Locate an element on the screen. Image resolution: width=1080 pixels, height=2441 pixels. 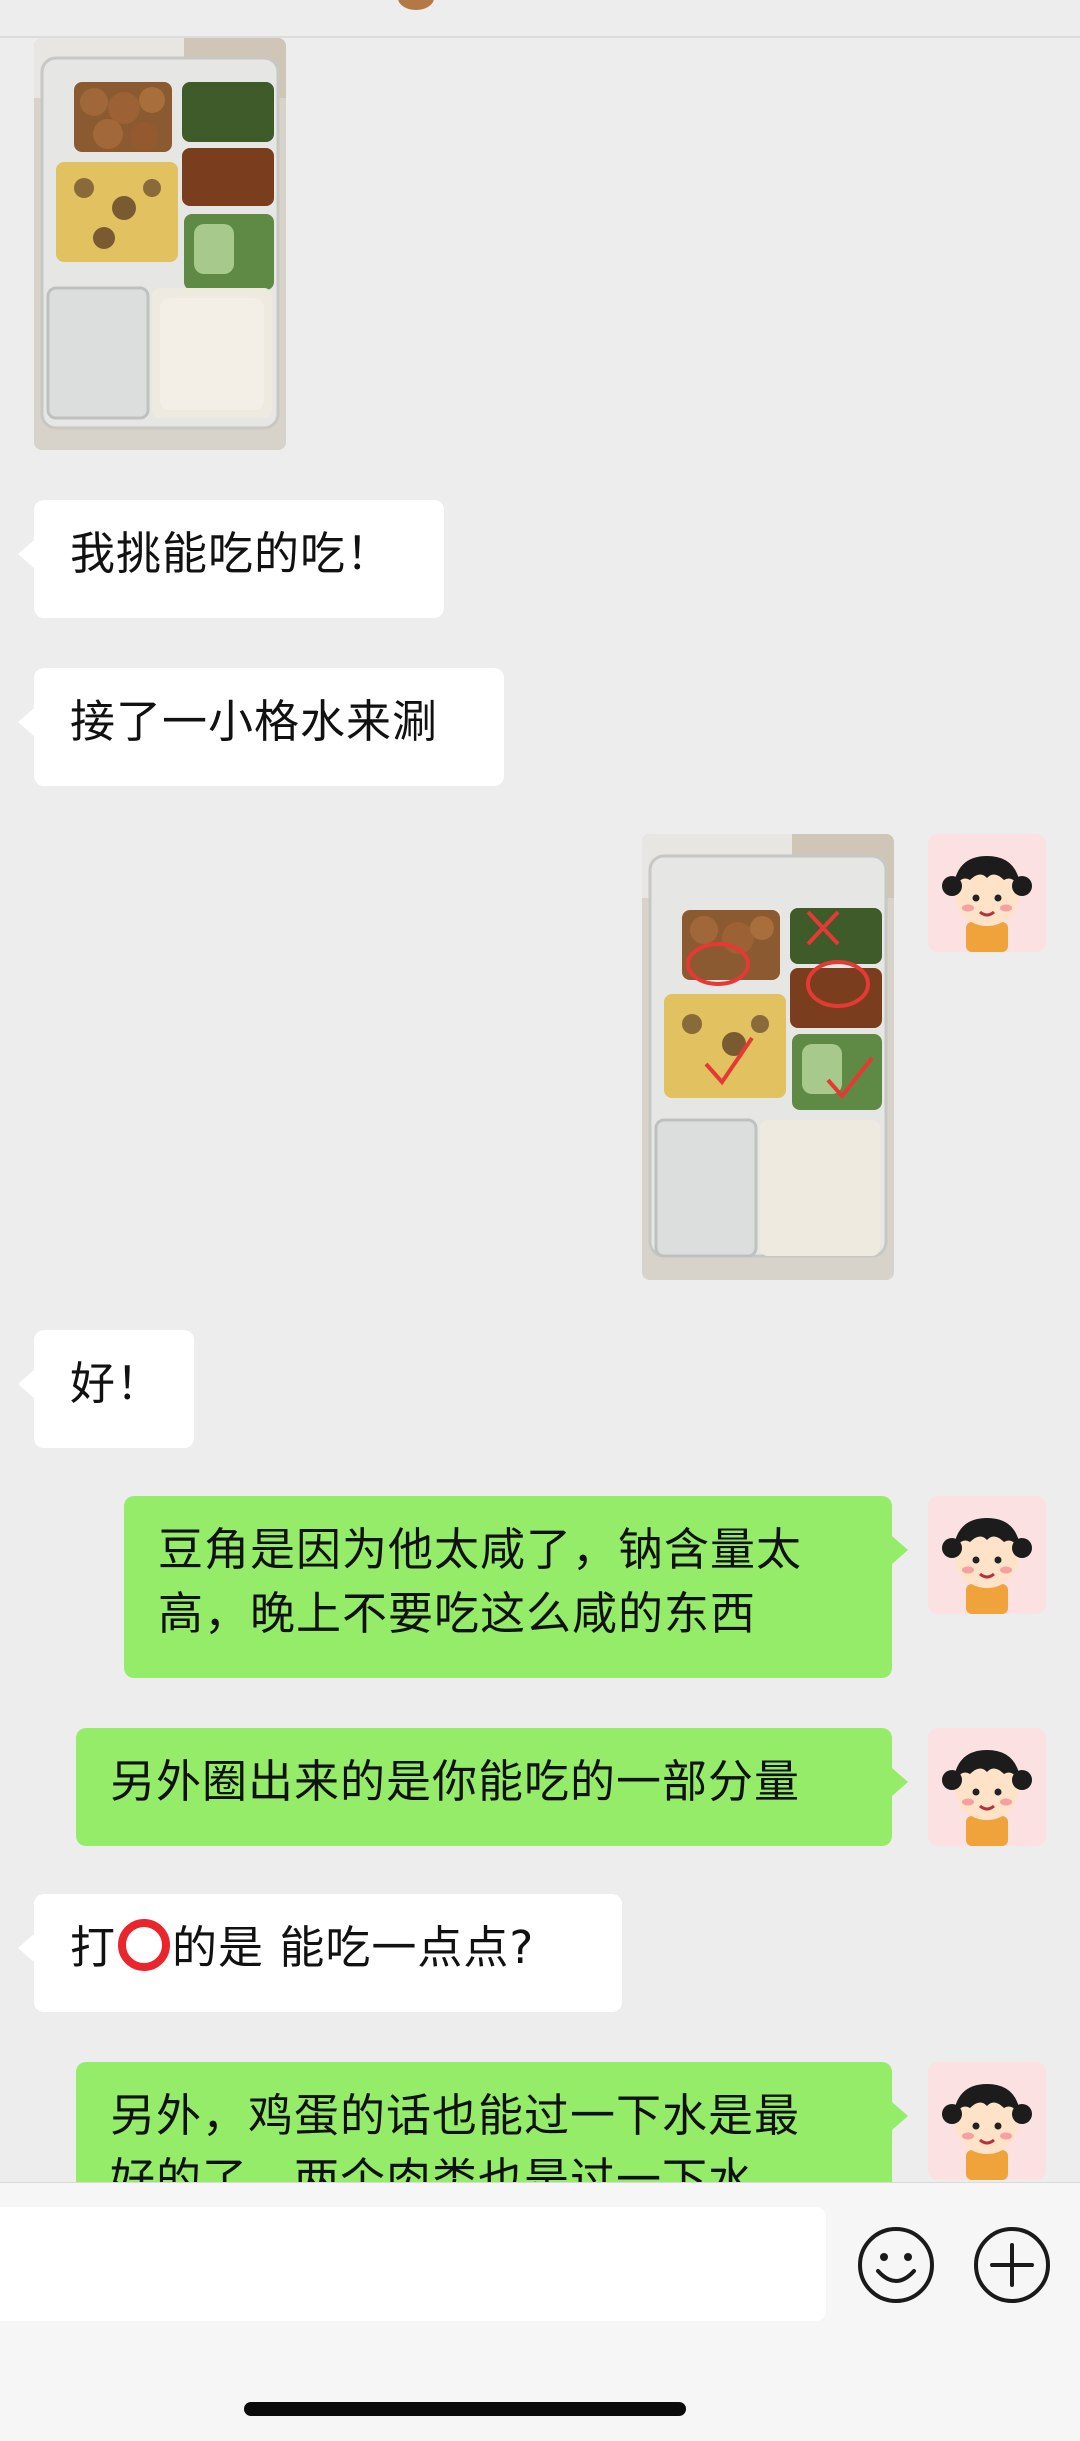
received-message: 好！ is located at coordinates (106, 1389).